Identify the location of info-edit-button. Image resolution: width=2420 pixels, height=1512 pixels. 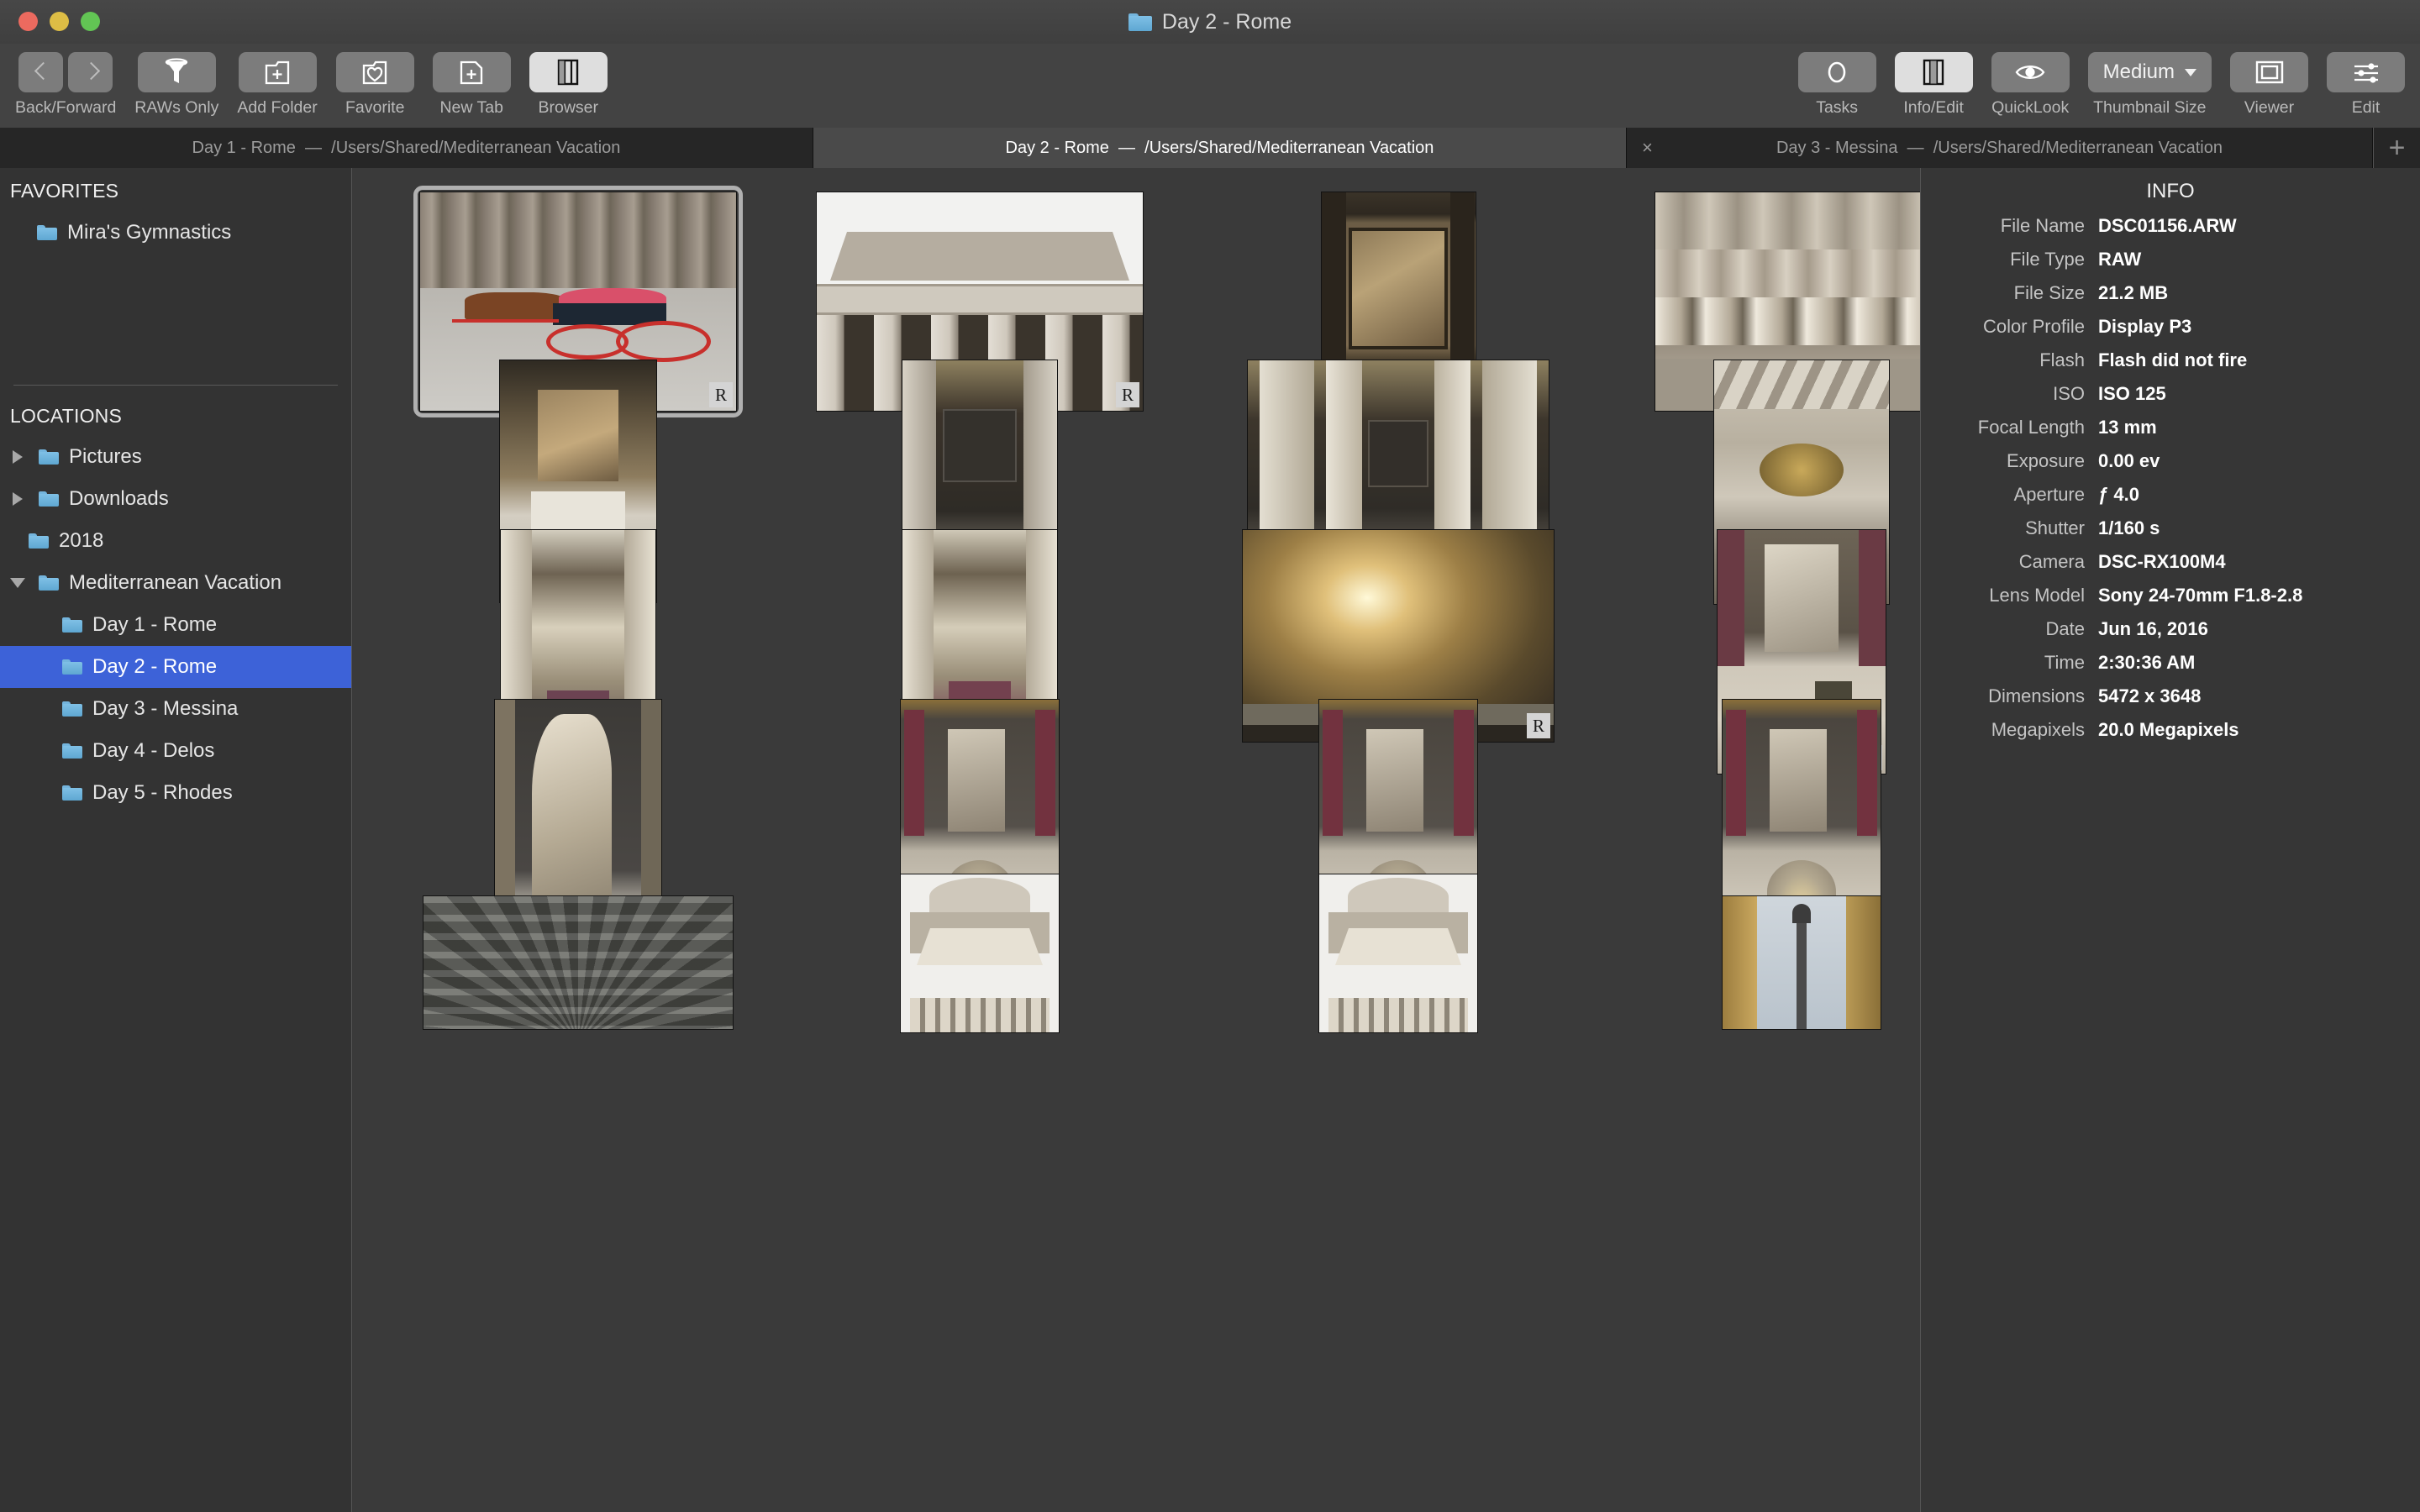
(1933, 72).